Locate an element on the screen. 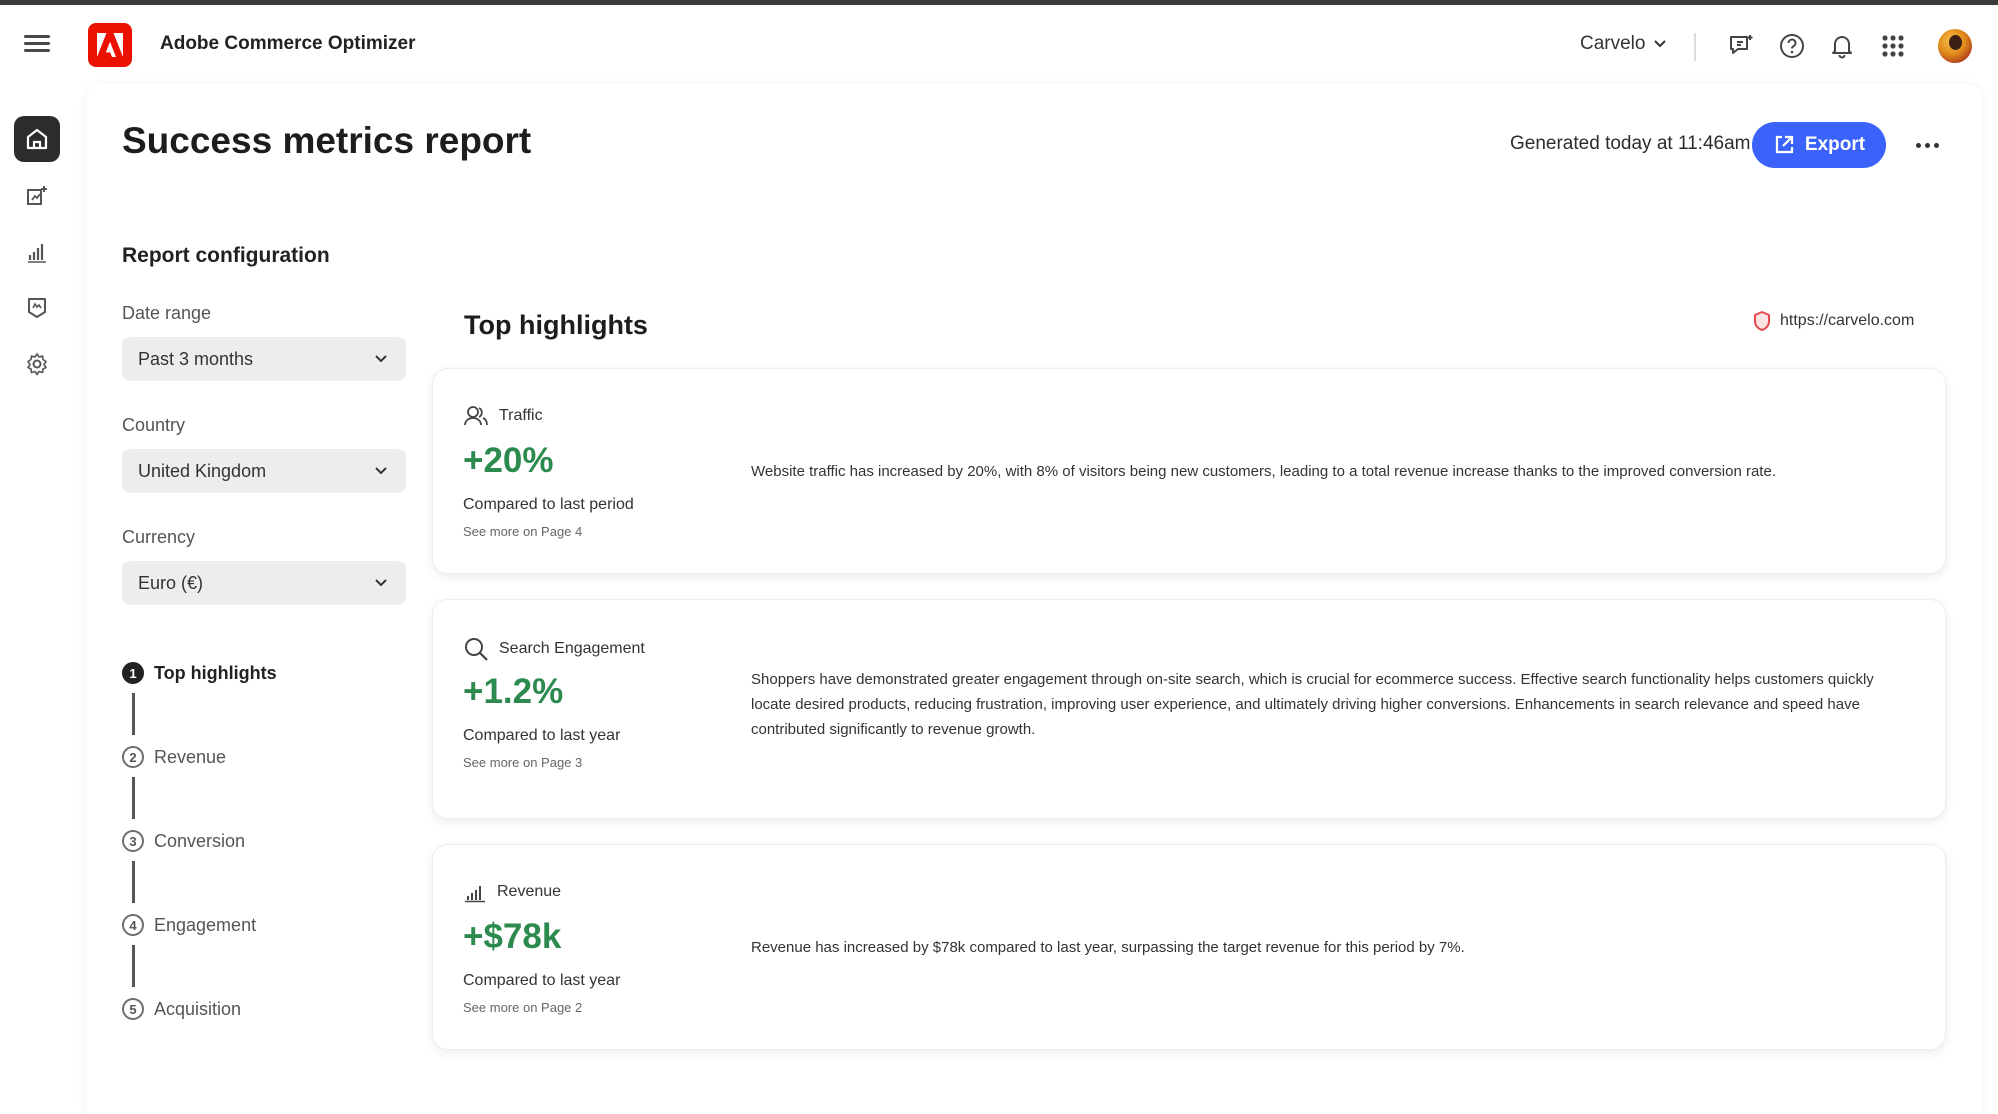  menu-icon is located at coordinates (37, 42).